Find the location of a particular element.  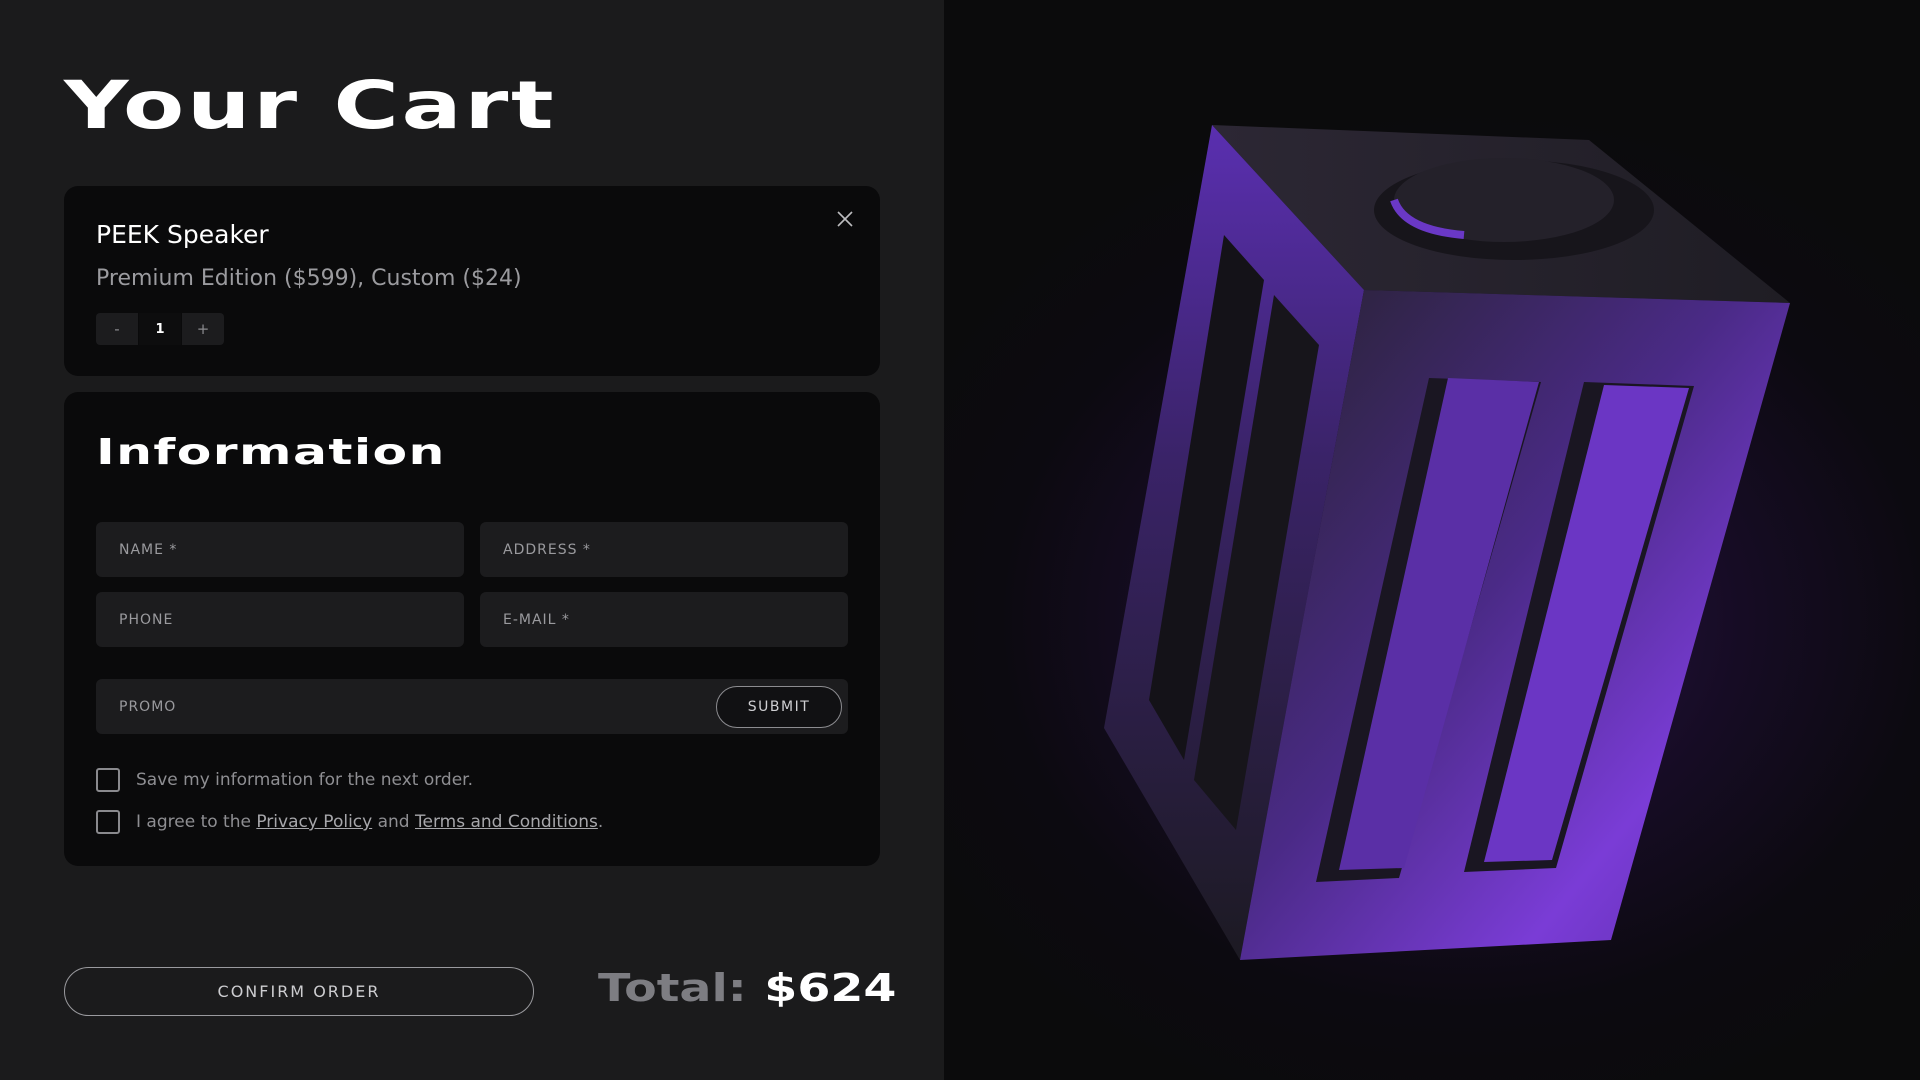

page-title: Your Cart is located at coordinates (310, 105).